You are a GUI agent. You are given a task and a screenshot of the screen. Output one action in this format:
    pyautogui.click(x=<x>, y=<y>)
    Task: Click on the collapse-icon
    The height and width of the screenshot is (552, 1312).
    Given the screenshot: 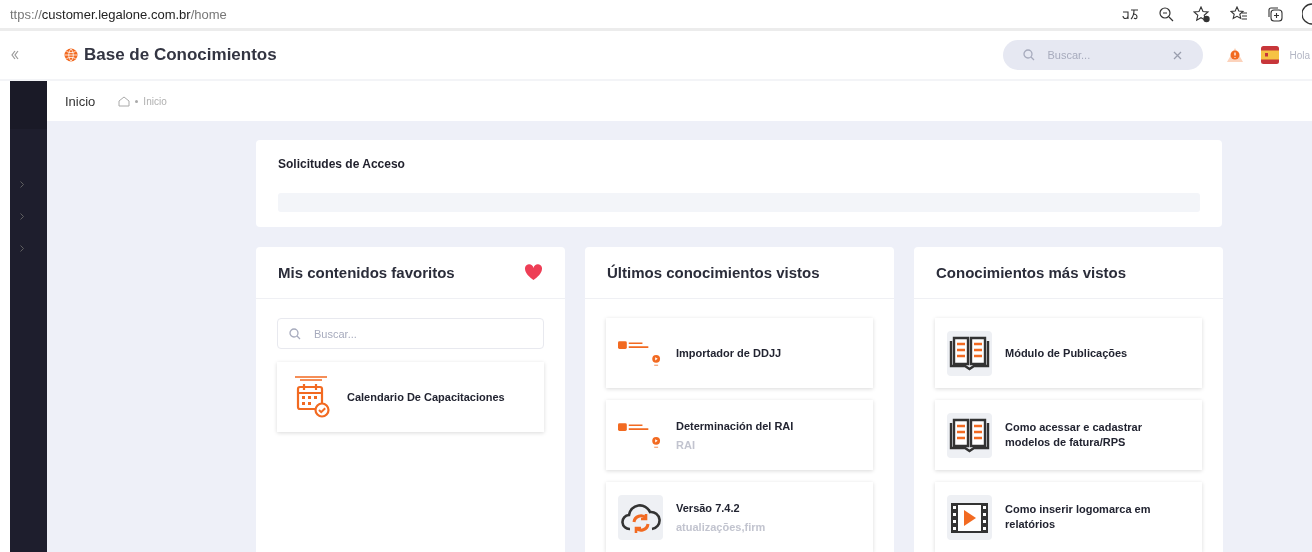 What is the action you would take?
    pyautogui.click(x=15, y=55)
    